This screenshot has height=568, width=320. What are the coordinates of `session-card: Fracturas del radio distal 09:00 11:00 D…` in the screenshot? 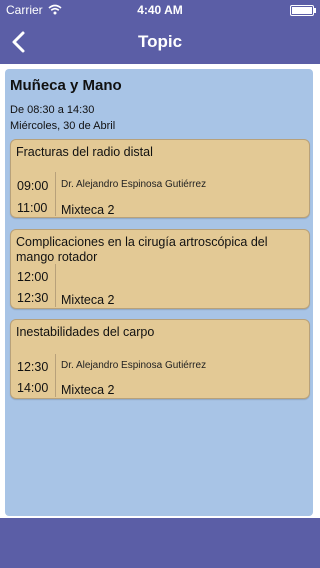 It's located at (160, 178).